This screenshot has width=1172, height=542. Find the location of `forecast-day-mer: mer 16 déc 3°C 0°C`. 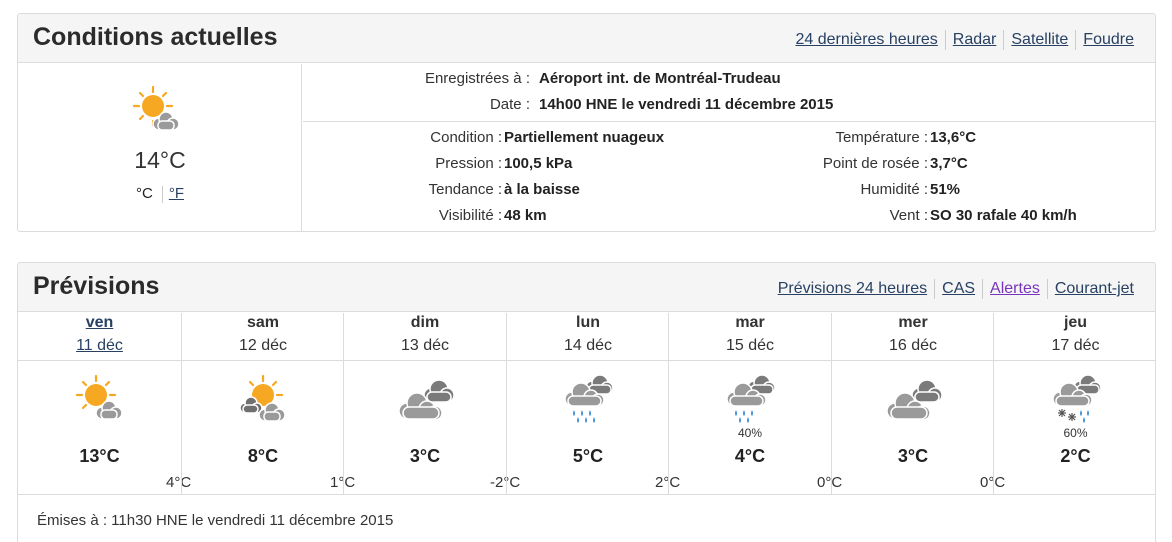

forecast-day-mer: mer 16 déc 3°C 0°C is located at coordinates (918, 403).